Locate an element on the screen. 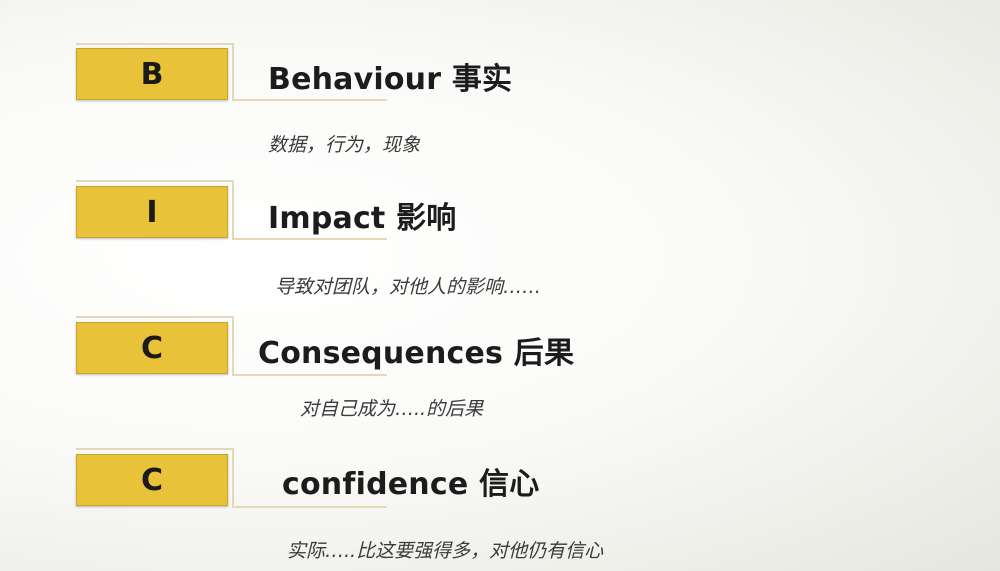  frame-line-side is located at coordinates (233, 477).